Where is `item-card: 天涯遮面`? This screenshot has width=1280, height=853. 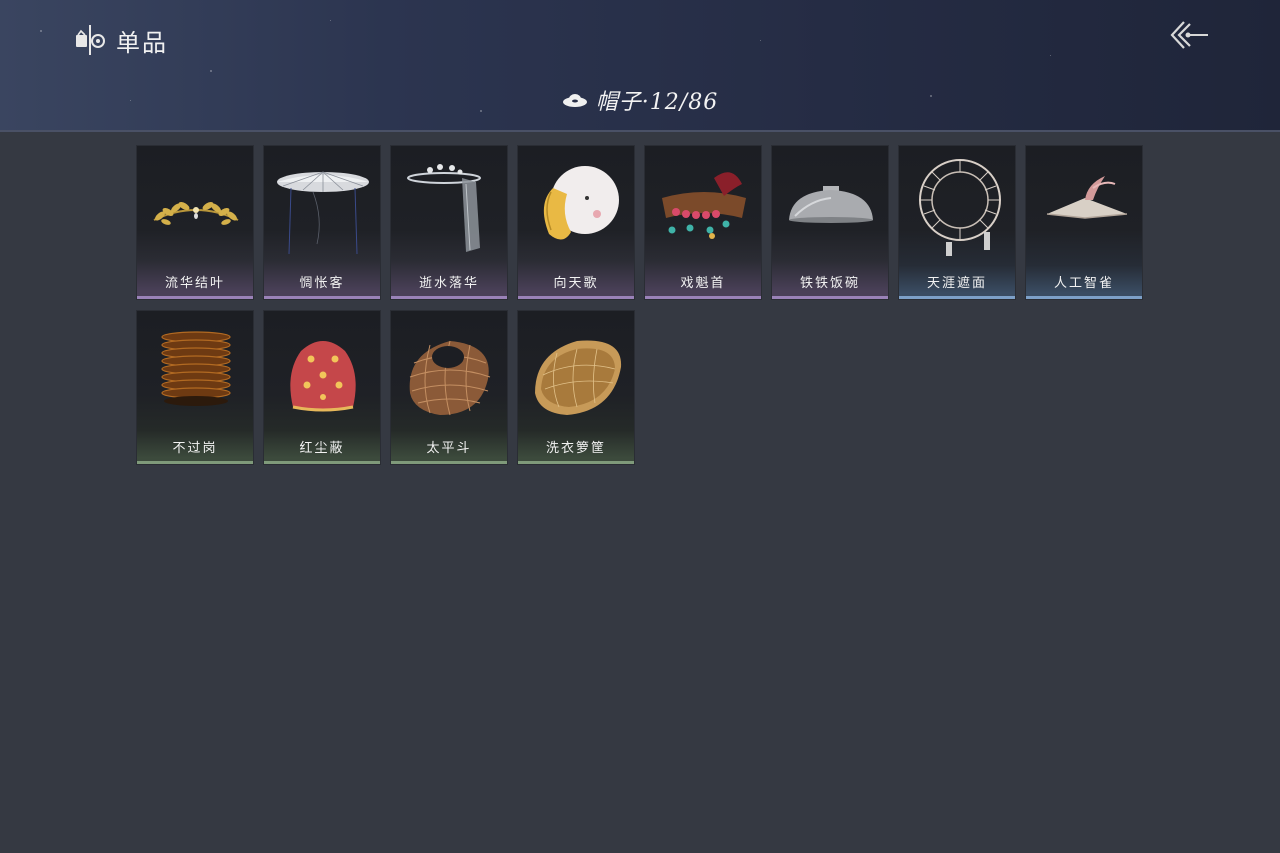
item-card: 天涯遮面 is located at coordinates (957, 222).